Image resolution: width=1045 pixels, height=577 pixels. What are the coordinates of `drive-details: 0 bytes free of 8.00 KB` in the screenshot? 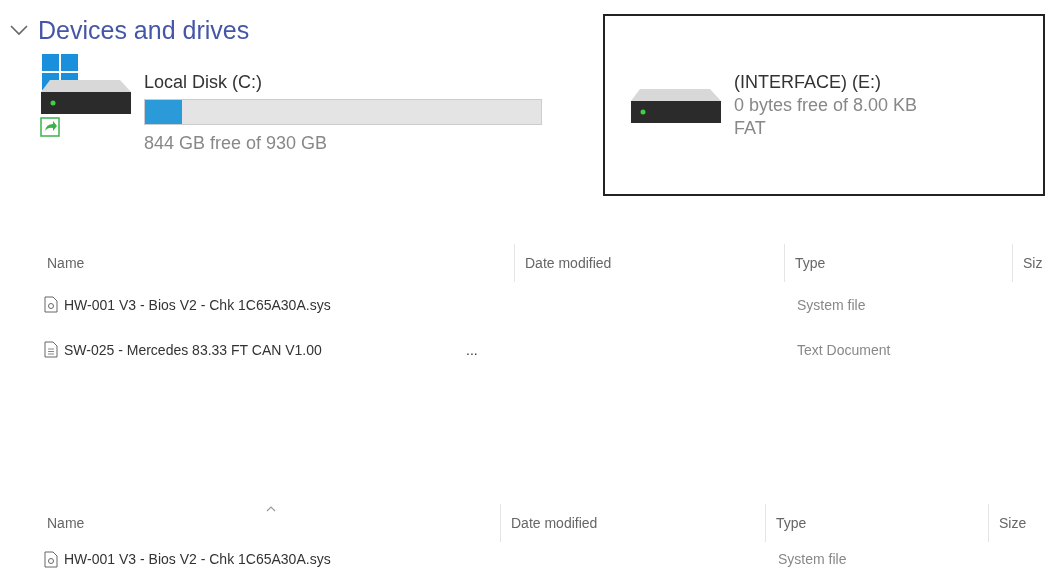 It's located at (826, 105).